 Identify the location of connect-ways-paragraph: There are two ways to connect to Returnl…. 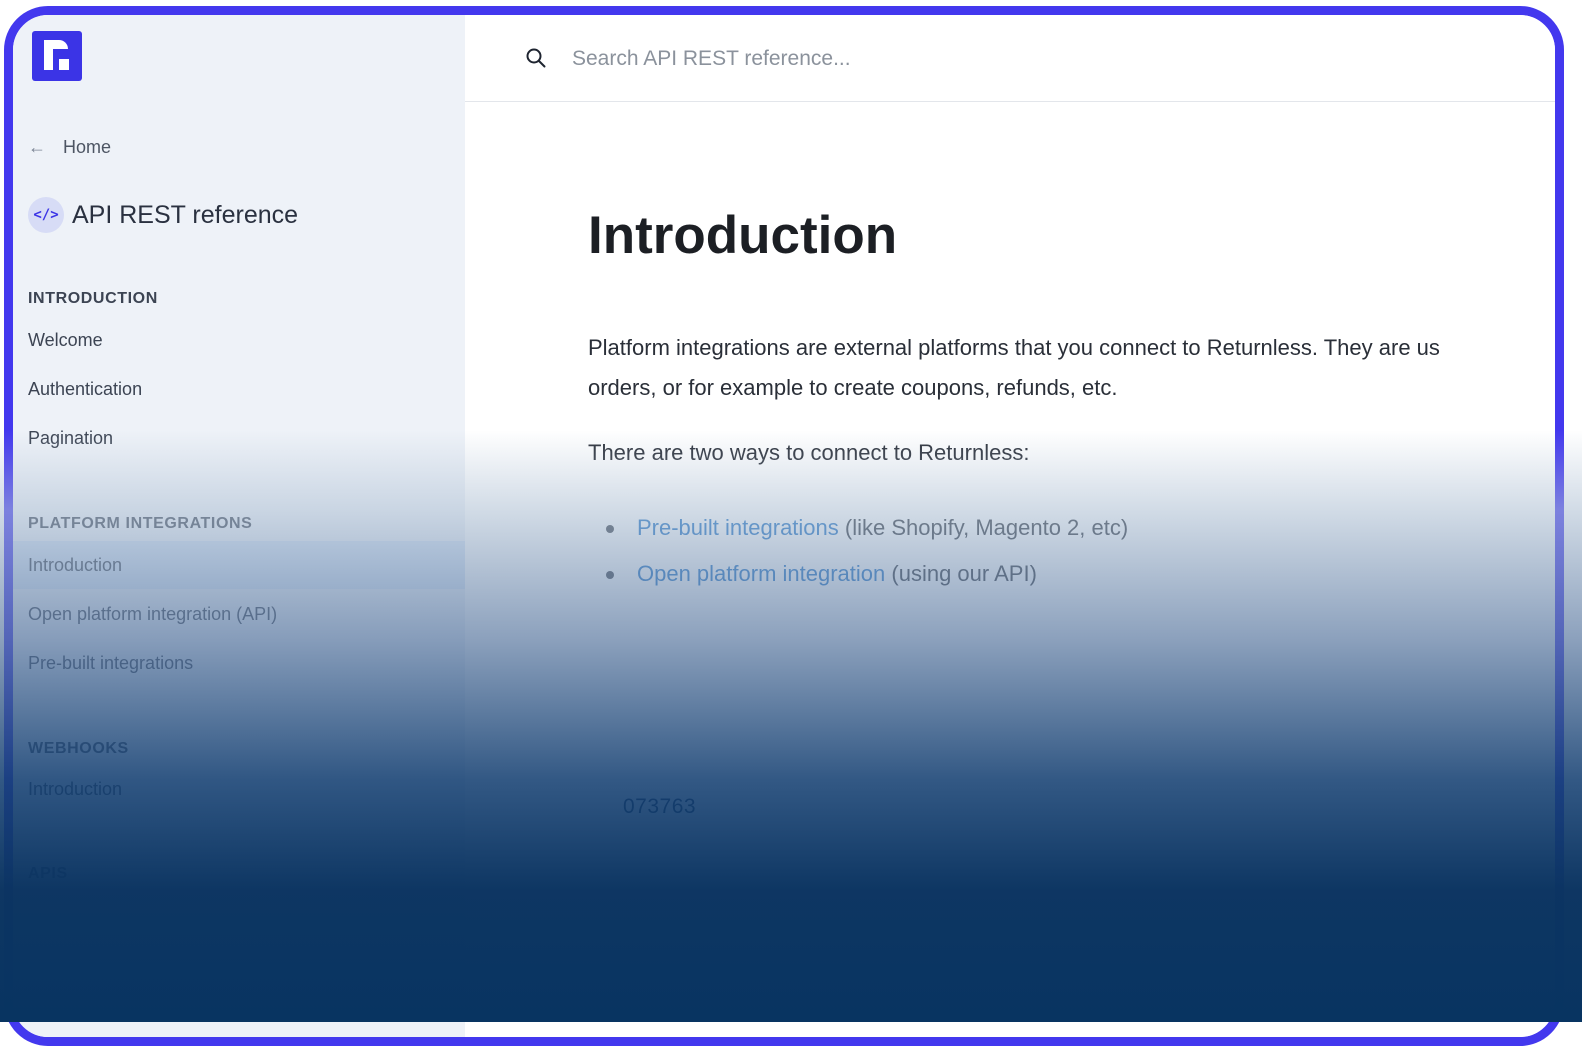
(809, 452).